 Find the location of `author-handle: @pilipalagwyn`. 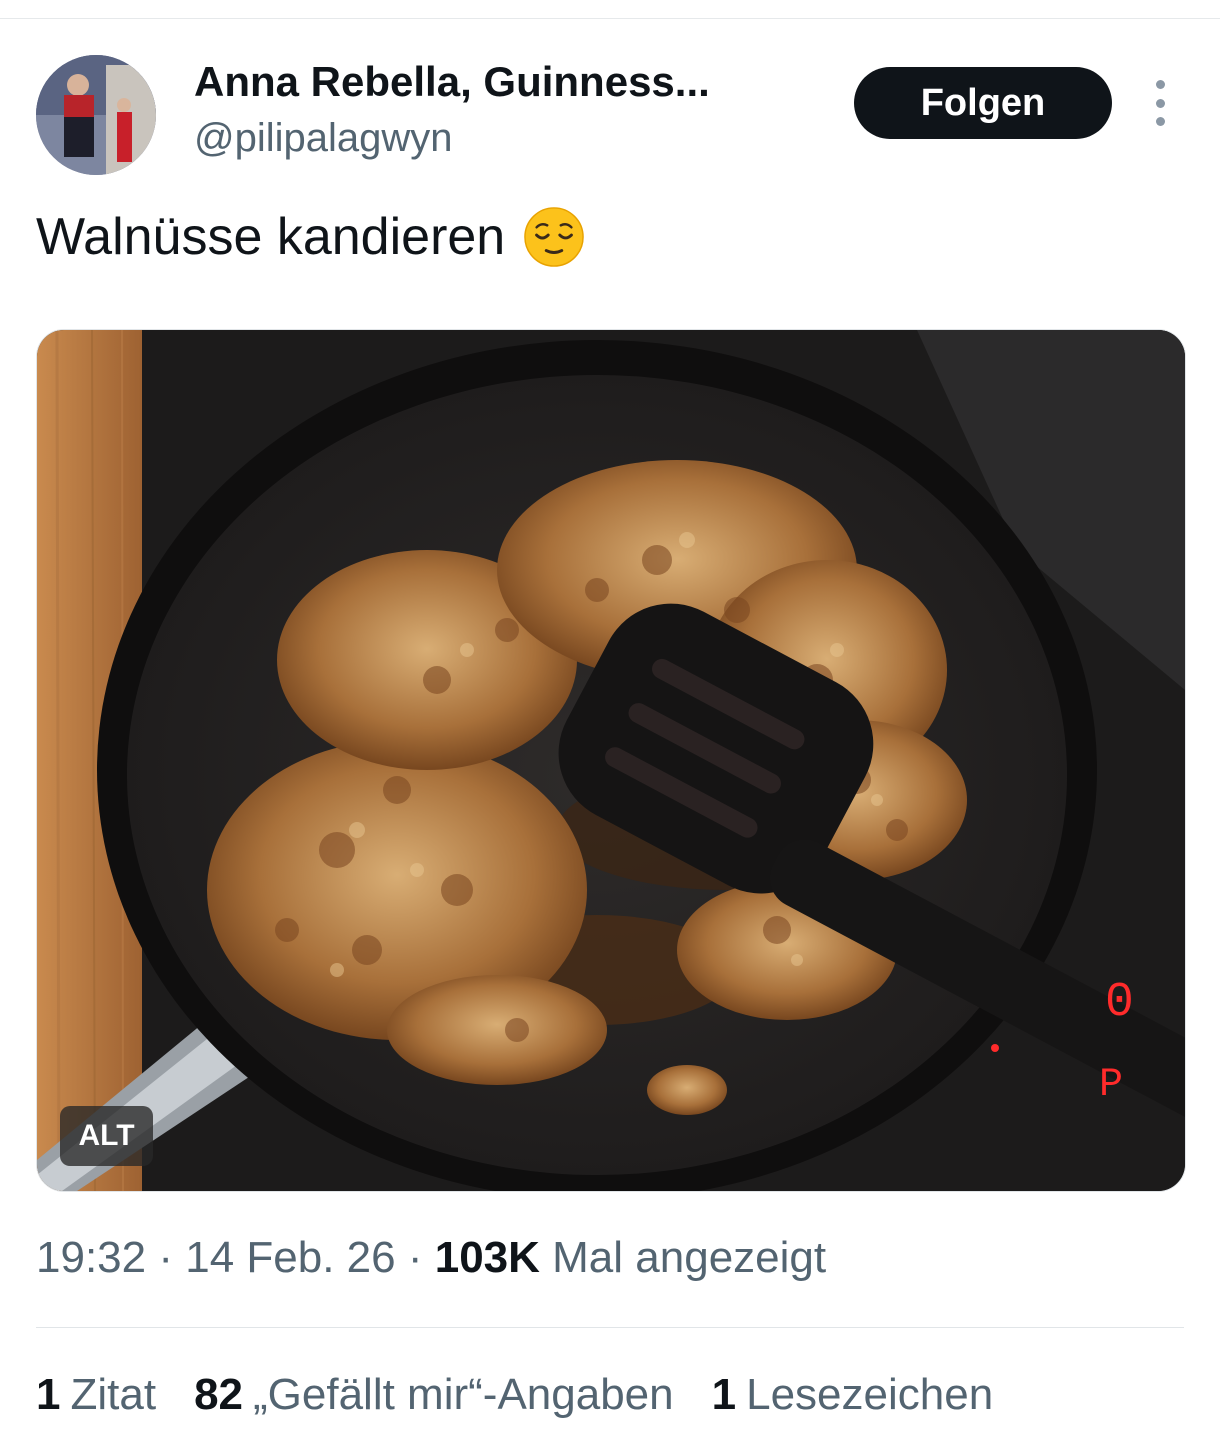

author-handle: @pilipalagwyn is located at coordinates (323, 138).